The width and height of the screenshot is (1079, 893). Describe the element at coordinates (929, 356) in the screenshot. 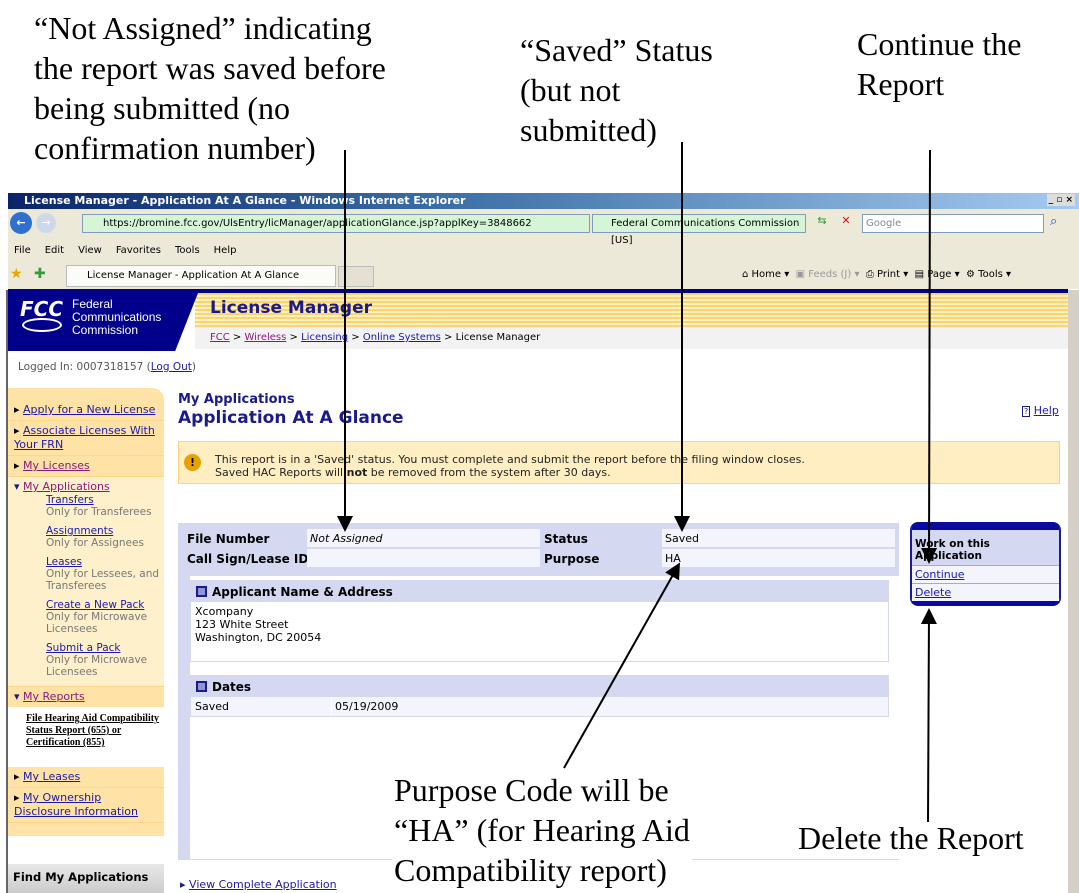

I see `arrow-continue` at that location.